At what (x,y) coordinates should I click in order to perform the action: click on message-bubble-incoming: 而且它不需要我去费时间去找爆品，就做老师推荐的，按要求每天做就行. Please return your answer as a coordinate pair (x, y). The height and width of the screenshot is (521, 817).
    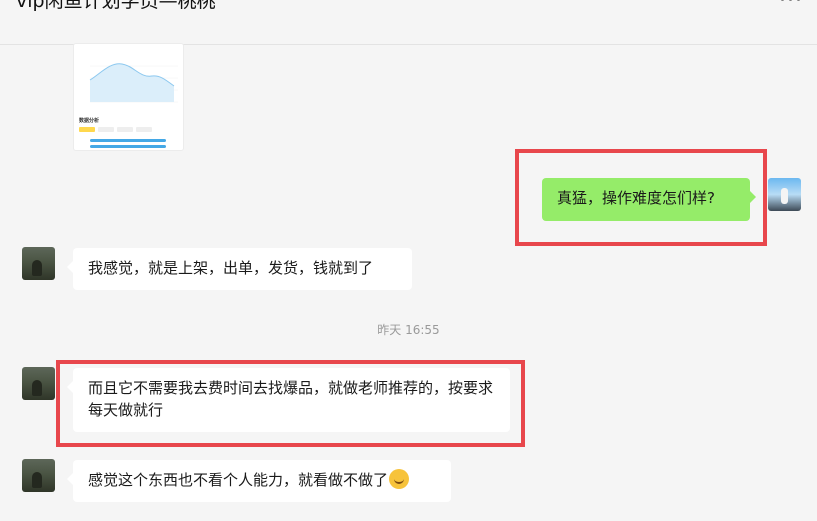
    Looking at the image, I should click on (288, 400).